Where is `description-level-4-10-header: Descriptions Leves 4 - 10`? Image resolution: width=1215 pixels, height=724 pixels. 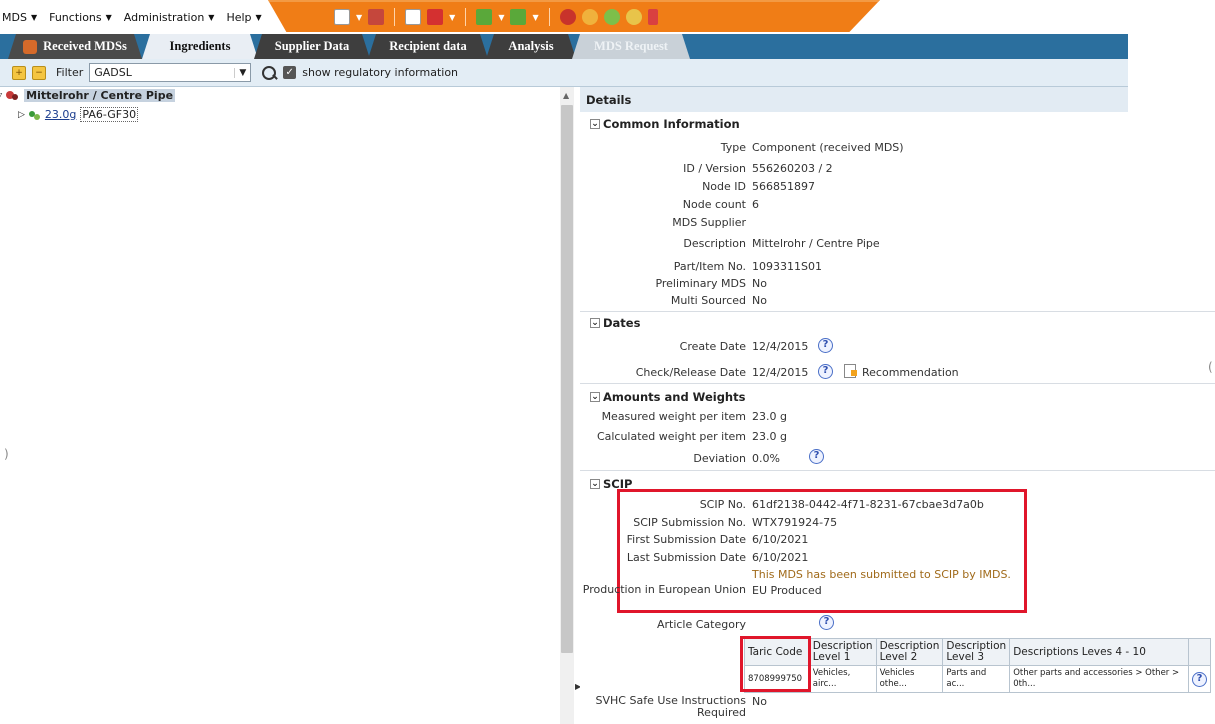
description-level-4-10-header: Descriptions Leves 4 - 10 is located at coordinates (1099, 652).